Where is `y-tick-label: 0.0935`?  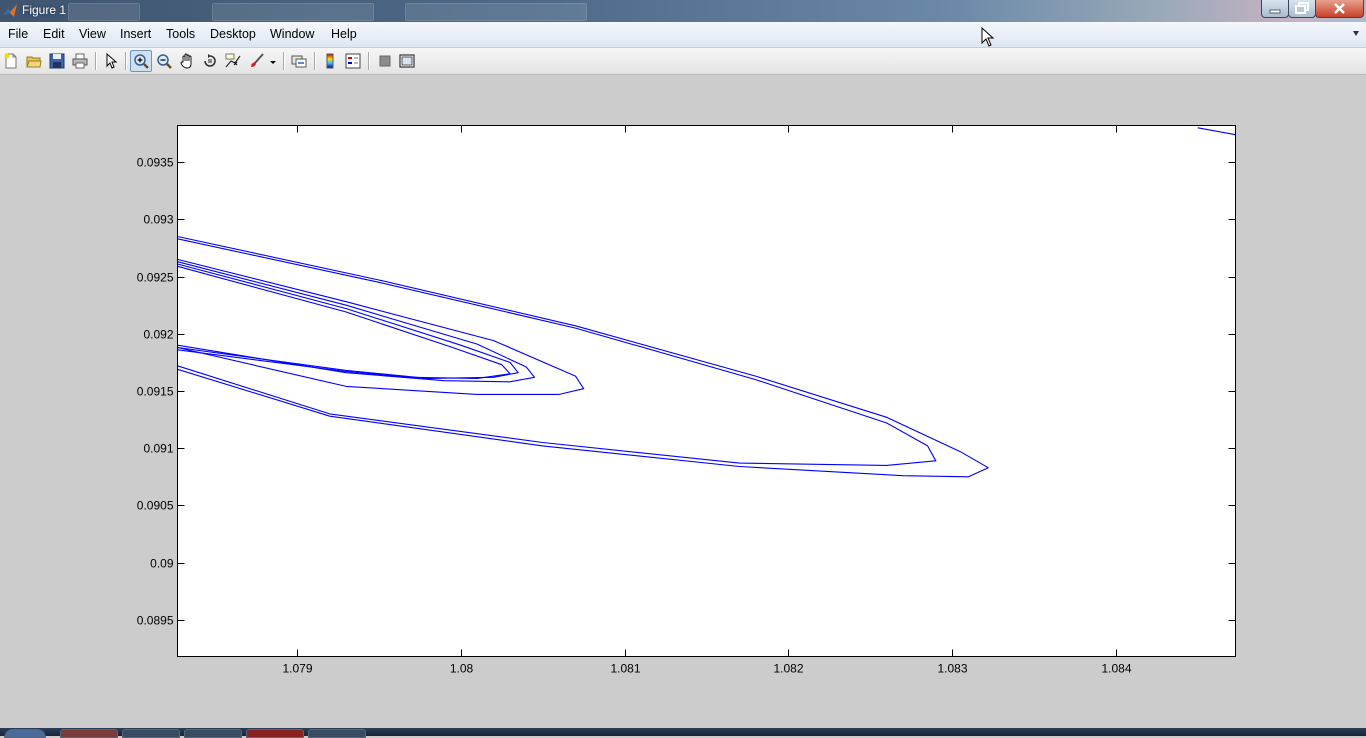 y-tick-label: 0.0935 is located at coordinates (155, 163).